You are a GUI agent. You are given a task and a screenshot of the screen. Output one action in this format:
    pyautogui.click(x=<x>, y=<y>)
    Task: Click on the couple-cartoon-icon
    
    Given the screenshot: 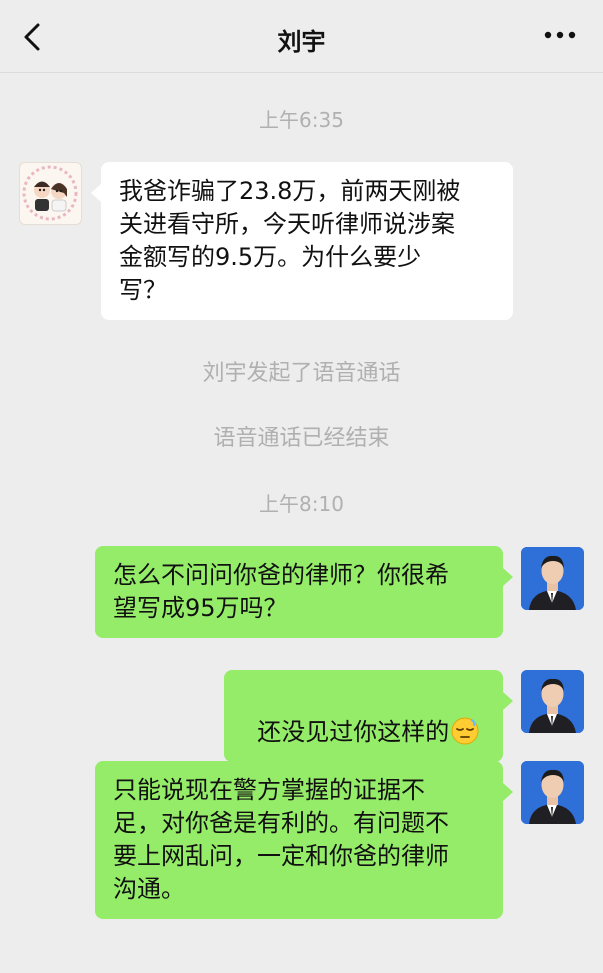 What is the action you would take?
    pyautogui.click(x=50, y=193)
    